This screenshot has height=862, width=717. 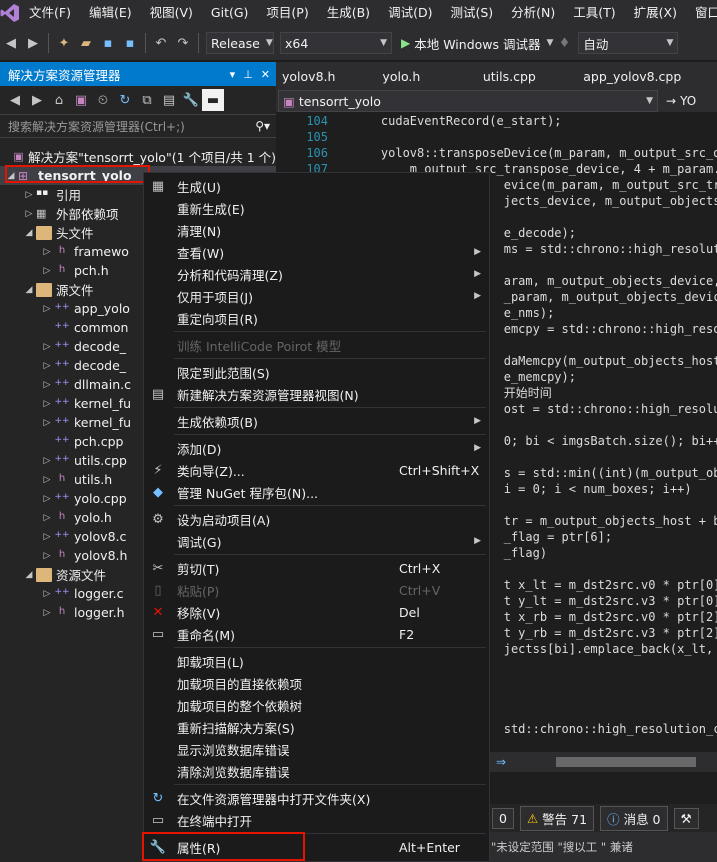 I want to click on tree-item: ▣ 解决方案"tensorrt_yolo"(1 个项目/共 1 个), so click(x=138, y=156).